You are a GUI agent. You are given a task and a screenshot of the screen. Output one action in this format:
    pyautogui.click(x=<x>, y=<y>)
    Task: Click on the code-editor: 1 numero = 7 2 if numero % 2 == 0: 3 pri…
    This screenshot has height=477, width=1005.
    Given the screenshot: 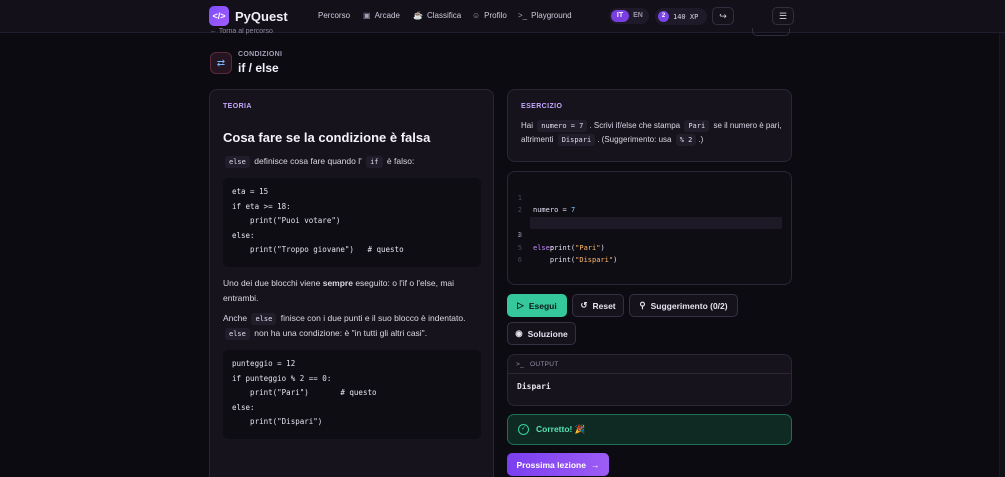 What is the action you would take?
    pyautogui.click(x=649, y=228)
    